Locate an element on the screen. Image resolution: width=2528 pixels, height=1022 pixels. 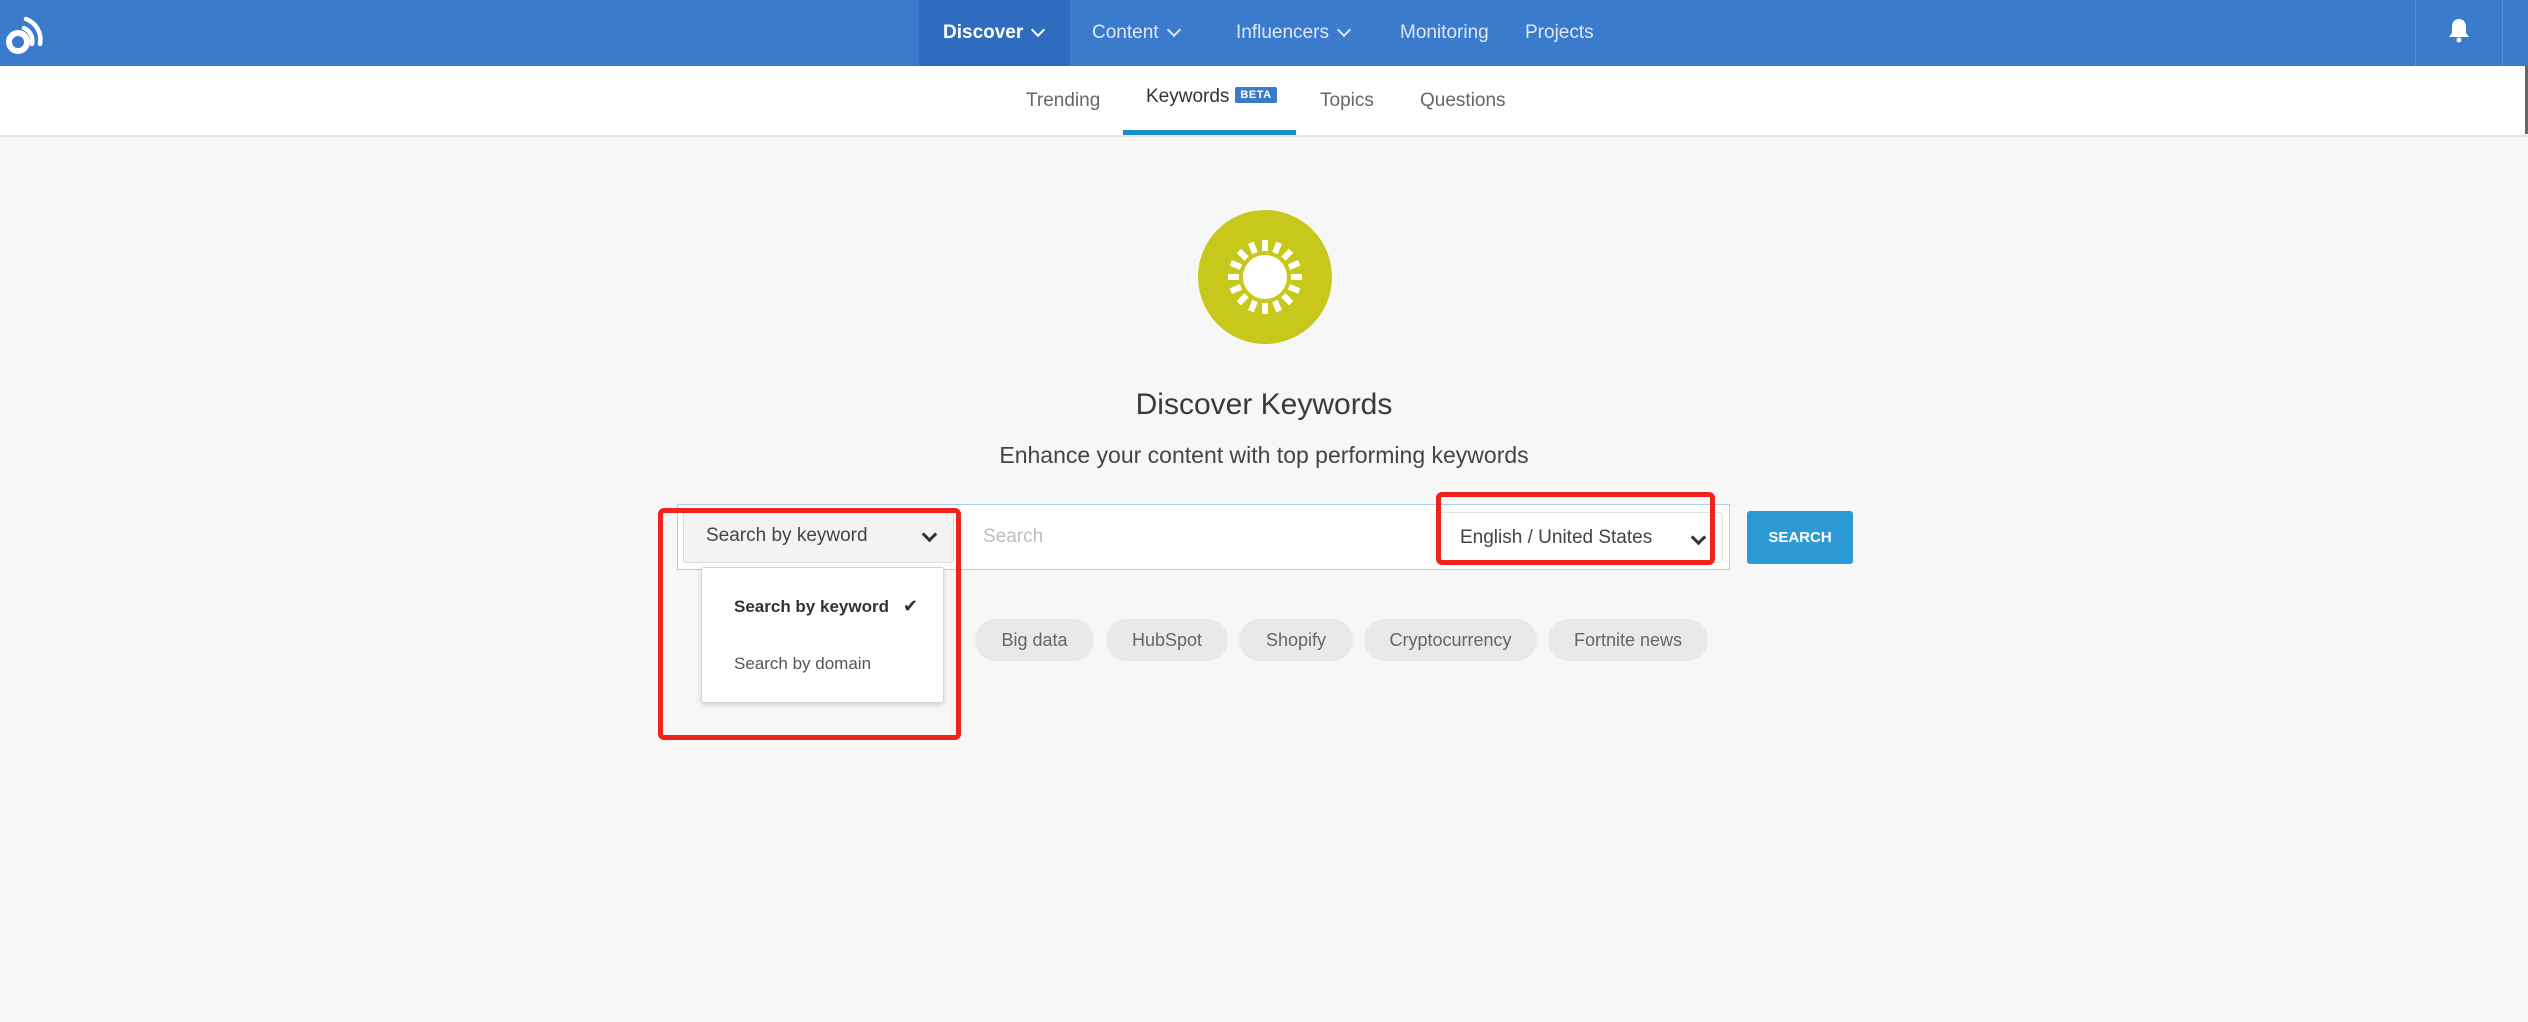
bell-icon is located at coordinates (2459, 30).